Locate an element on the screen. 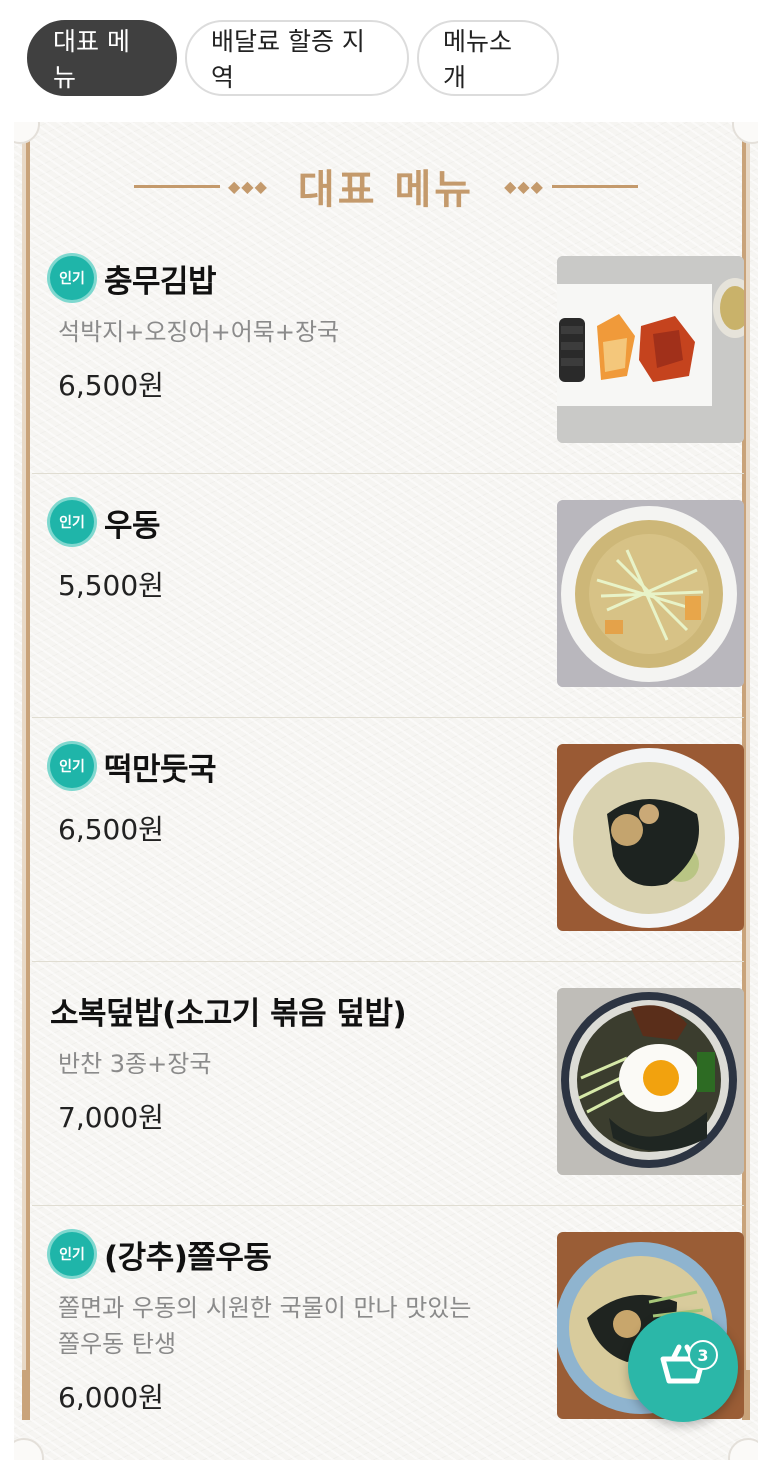  tab-menu-intro: 메뉴소개 is located at coordinates (488, 58).